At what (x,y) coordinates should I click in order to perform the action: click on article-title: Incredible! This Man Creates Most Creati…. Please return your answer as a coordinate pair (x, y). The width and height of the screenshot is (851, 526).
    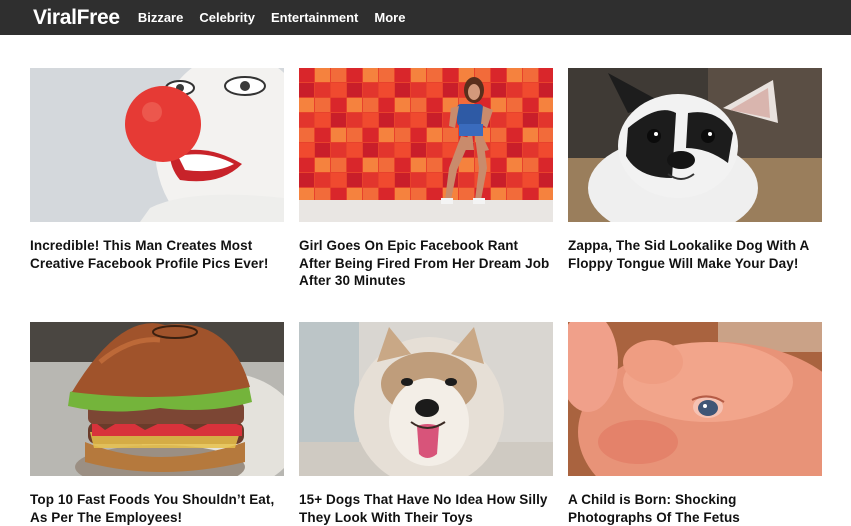
    Looking at the image, I should click on (157, 254).